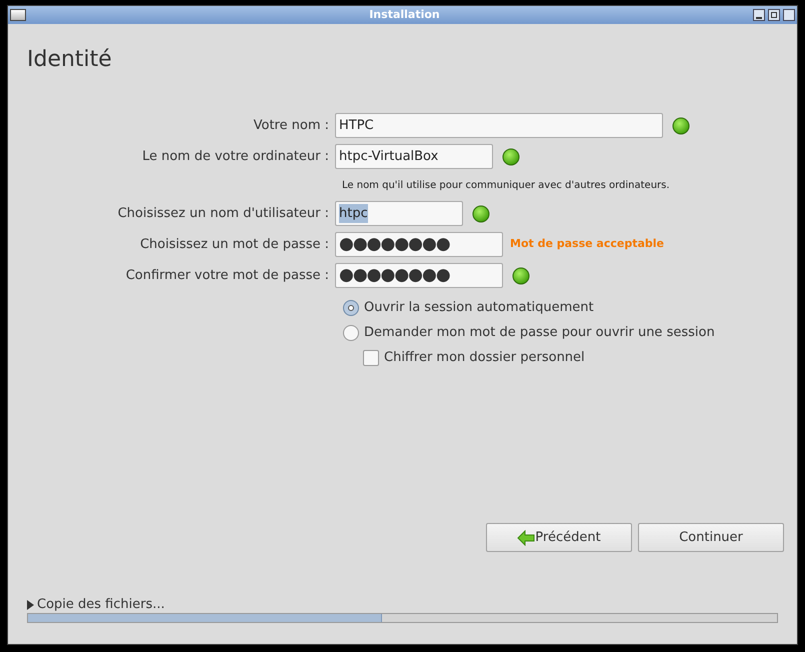  What do you see at coordinates (291, 125) in the screenshot?
I see `field-label: Votre nom :` at bounding box center [291, 125].